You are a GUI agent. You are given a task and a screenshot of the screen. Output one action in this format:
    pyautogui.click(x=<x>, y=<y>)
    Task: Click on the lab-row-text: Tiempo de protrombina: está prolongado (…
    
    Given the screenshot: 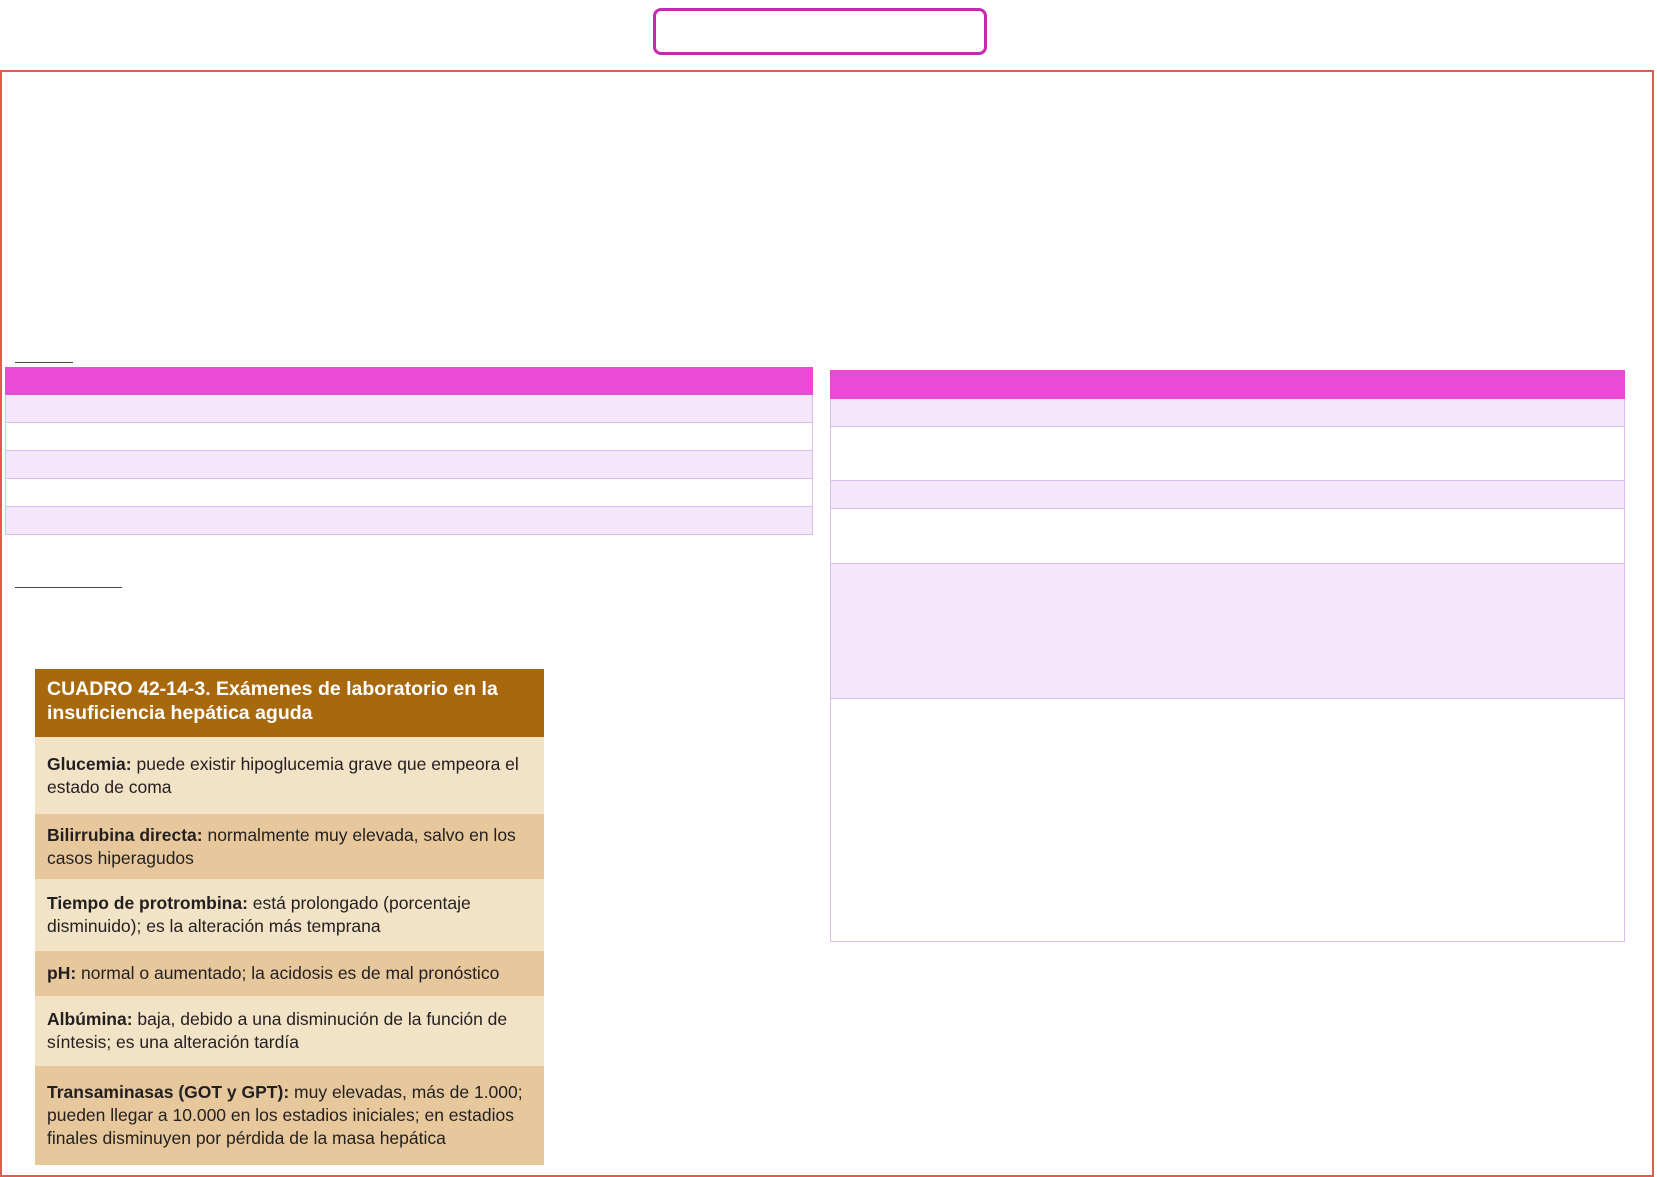 What is the action you would take?
    pyautogui.click(x=289, y=915)
    